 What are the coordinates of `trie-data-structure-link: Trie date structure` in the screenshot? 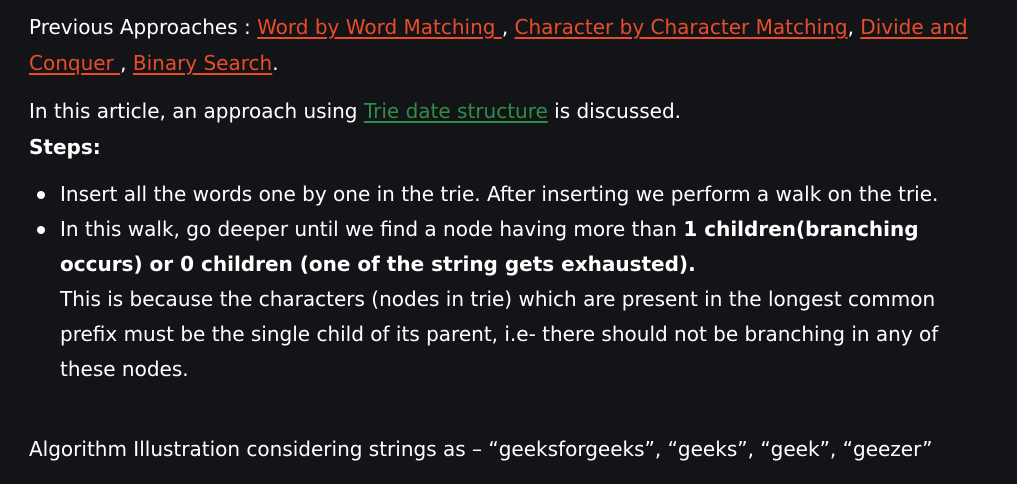 It's located at (456, 111).